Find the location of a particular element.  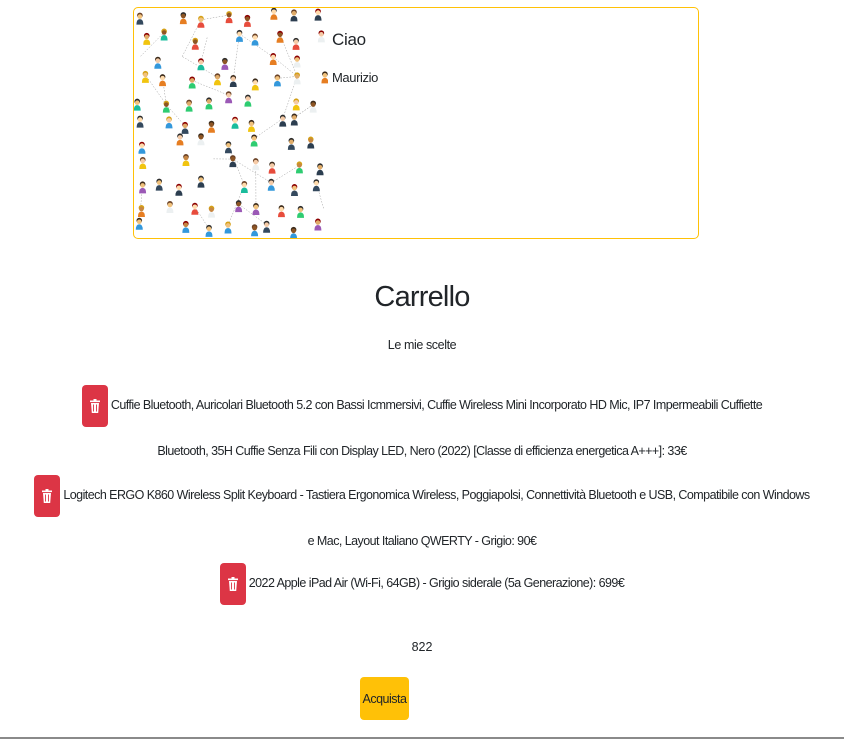

people-network-image is located at coordinates (231, 123).